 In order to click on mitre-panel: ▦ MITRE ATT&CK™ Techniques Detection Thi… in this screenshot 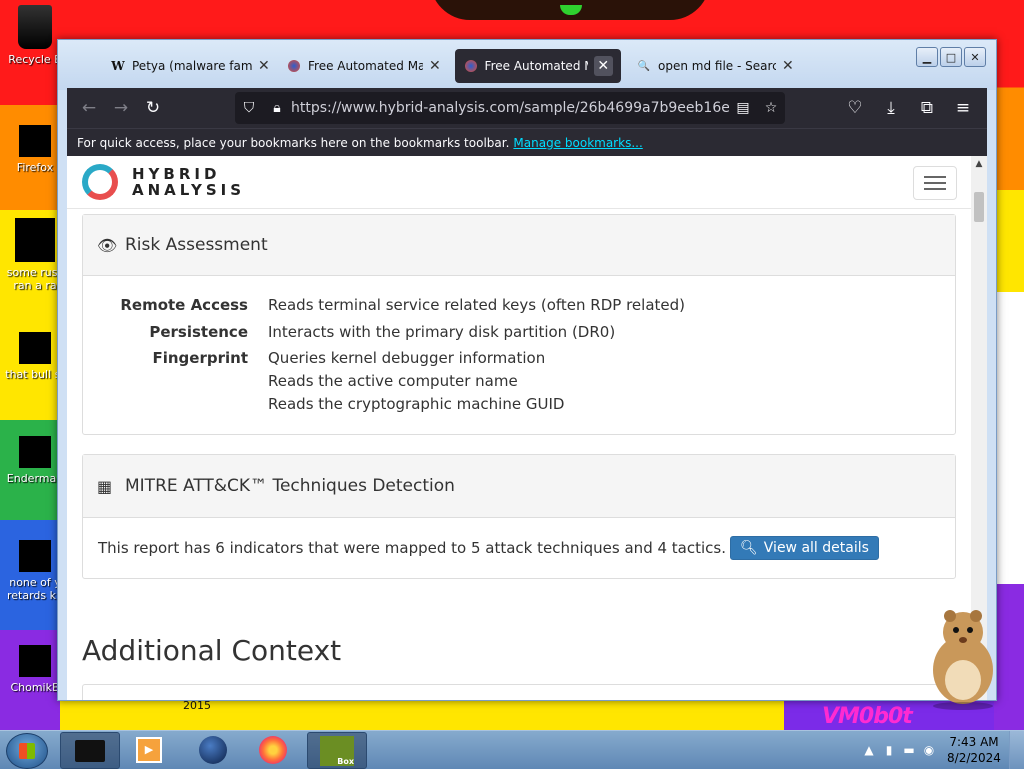, I will do `click(519, 516)`.